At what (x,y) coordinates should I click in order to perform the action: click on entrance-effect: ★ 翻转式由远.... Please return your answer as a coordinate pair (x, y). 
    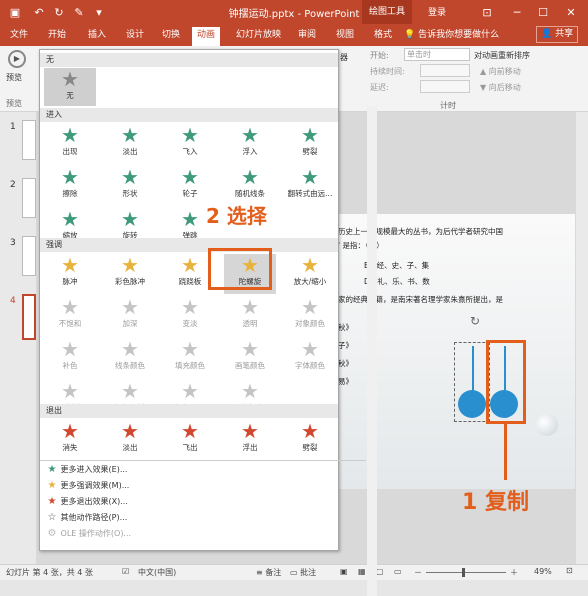
    Looking at the image, I should click on (310, 186).